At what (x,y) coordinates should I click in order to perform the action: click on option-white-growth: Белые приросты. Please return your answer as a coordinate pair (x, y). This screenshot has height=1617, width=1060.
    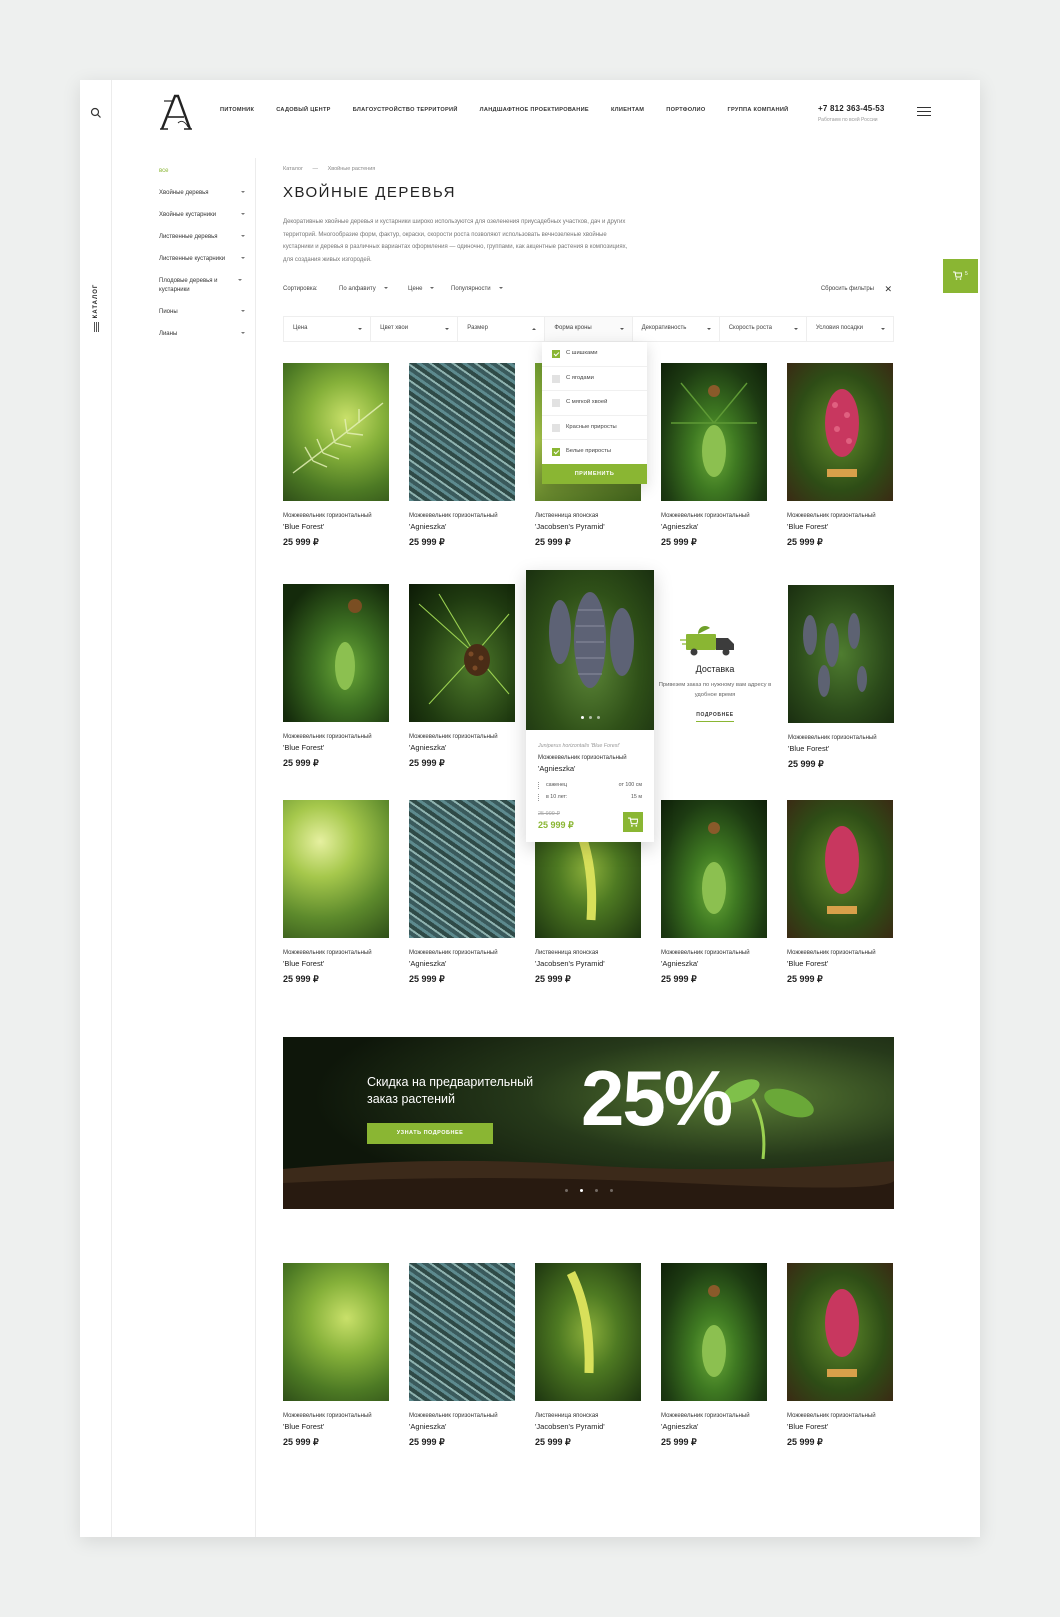
    Looking at the image, I should click on (594, 452).